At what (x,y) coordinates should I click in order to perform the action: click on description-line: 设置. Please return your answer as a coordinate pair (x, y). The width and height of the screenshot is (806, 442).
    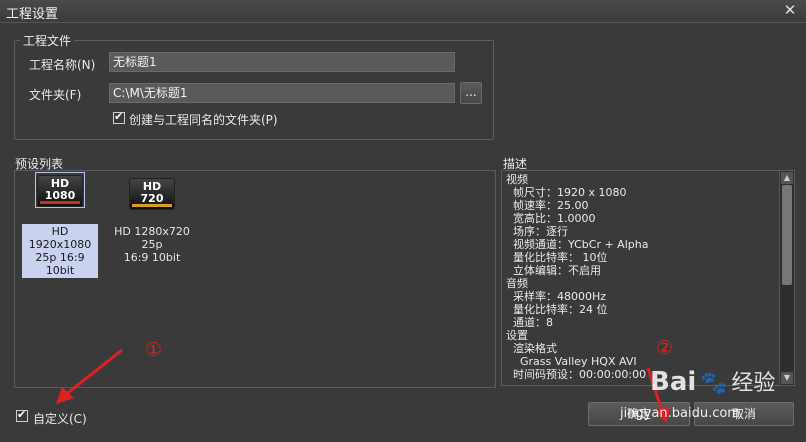
    Looking at the image, I should click on (517, 335).